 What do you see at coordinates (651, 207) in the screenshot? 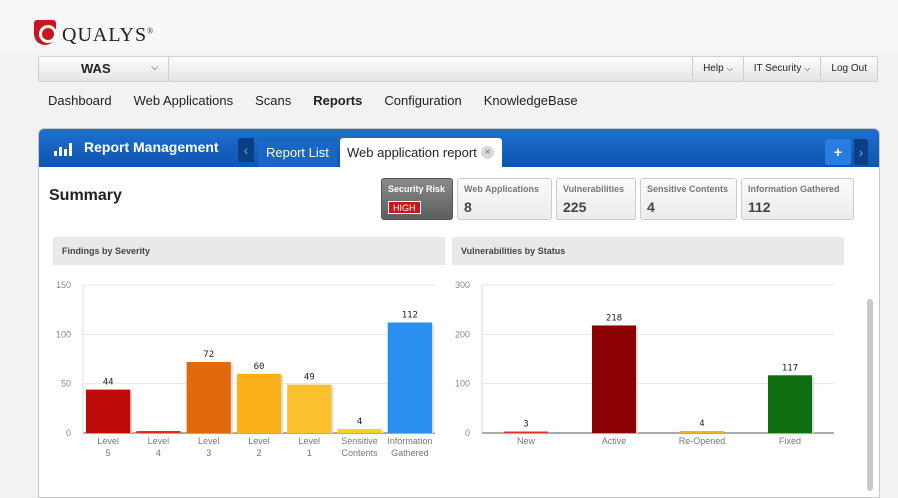
I see `stat-value: 4` at bounding box center [651, 207].